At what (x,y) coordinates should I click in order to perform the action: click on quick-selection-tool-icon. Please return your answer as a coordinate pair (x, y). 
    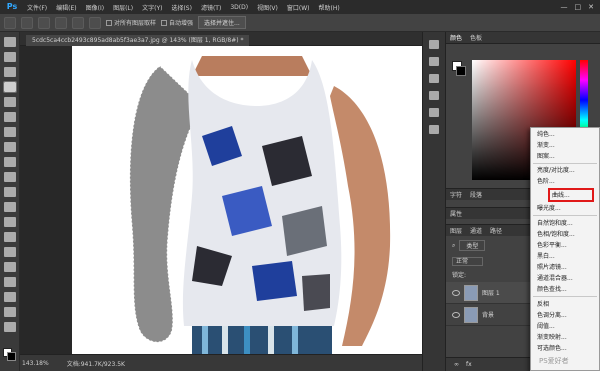
    Looking at the image, I should click on (9, 87).